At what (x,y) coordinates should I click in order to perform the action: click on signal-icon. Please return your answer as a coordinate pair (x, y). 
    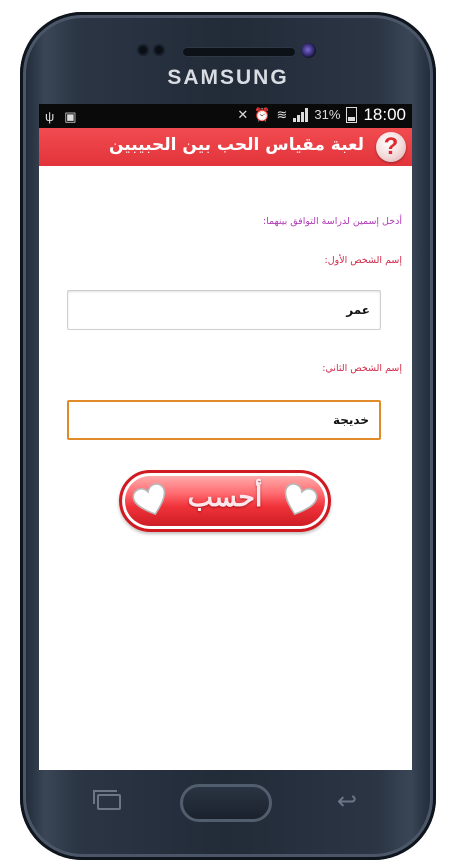
    Looking at the image, I should click on (301, 115).